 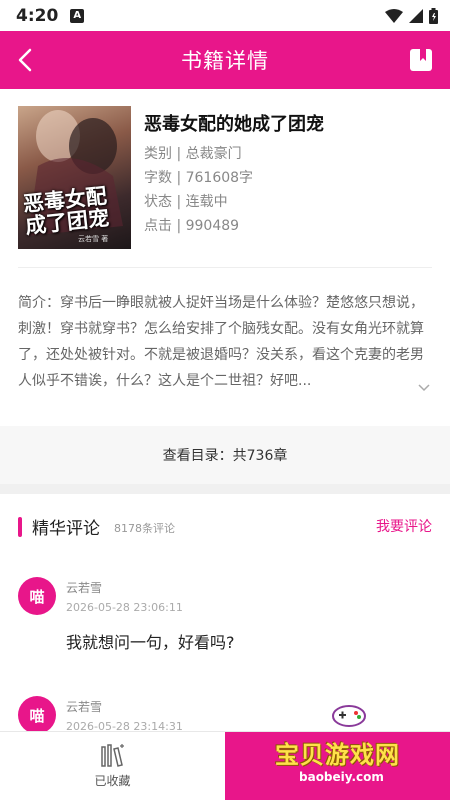 What do you see at coordinates (144, 528) in the screenshot?
I see `reviews-count: 8178条评论` at bounding box center [144, 528].